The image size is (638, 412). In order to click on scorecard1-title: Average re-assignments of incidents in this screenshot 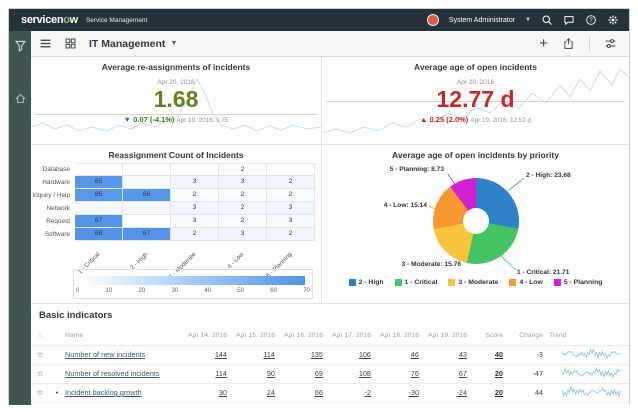, I will do `click(176, 67)`.